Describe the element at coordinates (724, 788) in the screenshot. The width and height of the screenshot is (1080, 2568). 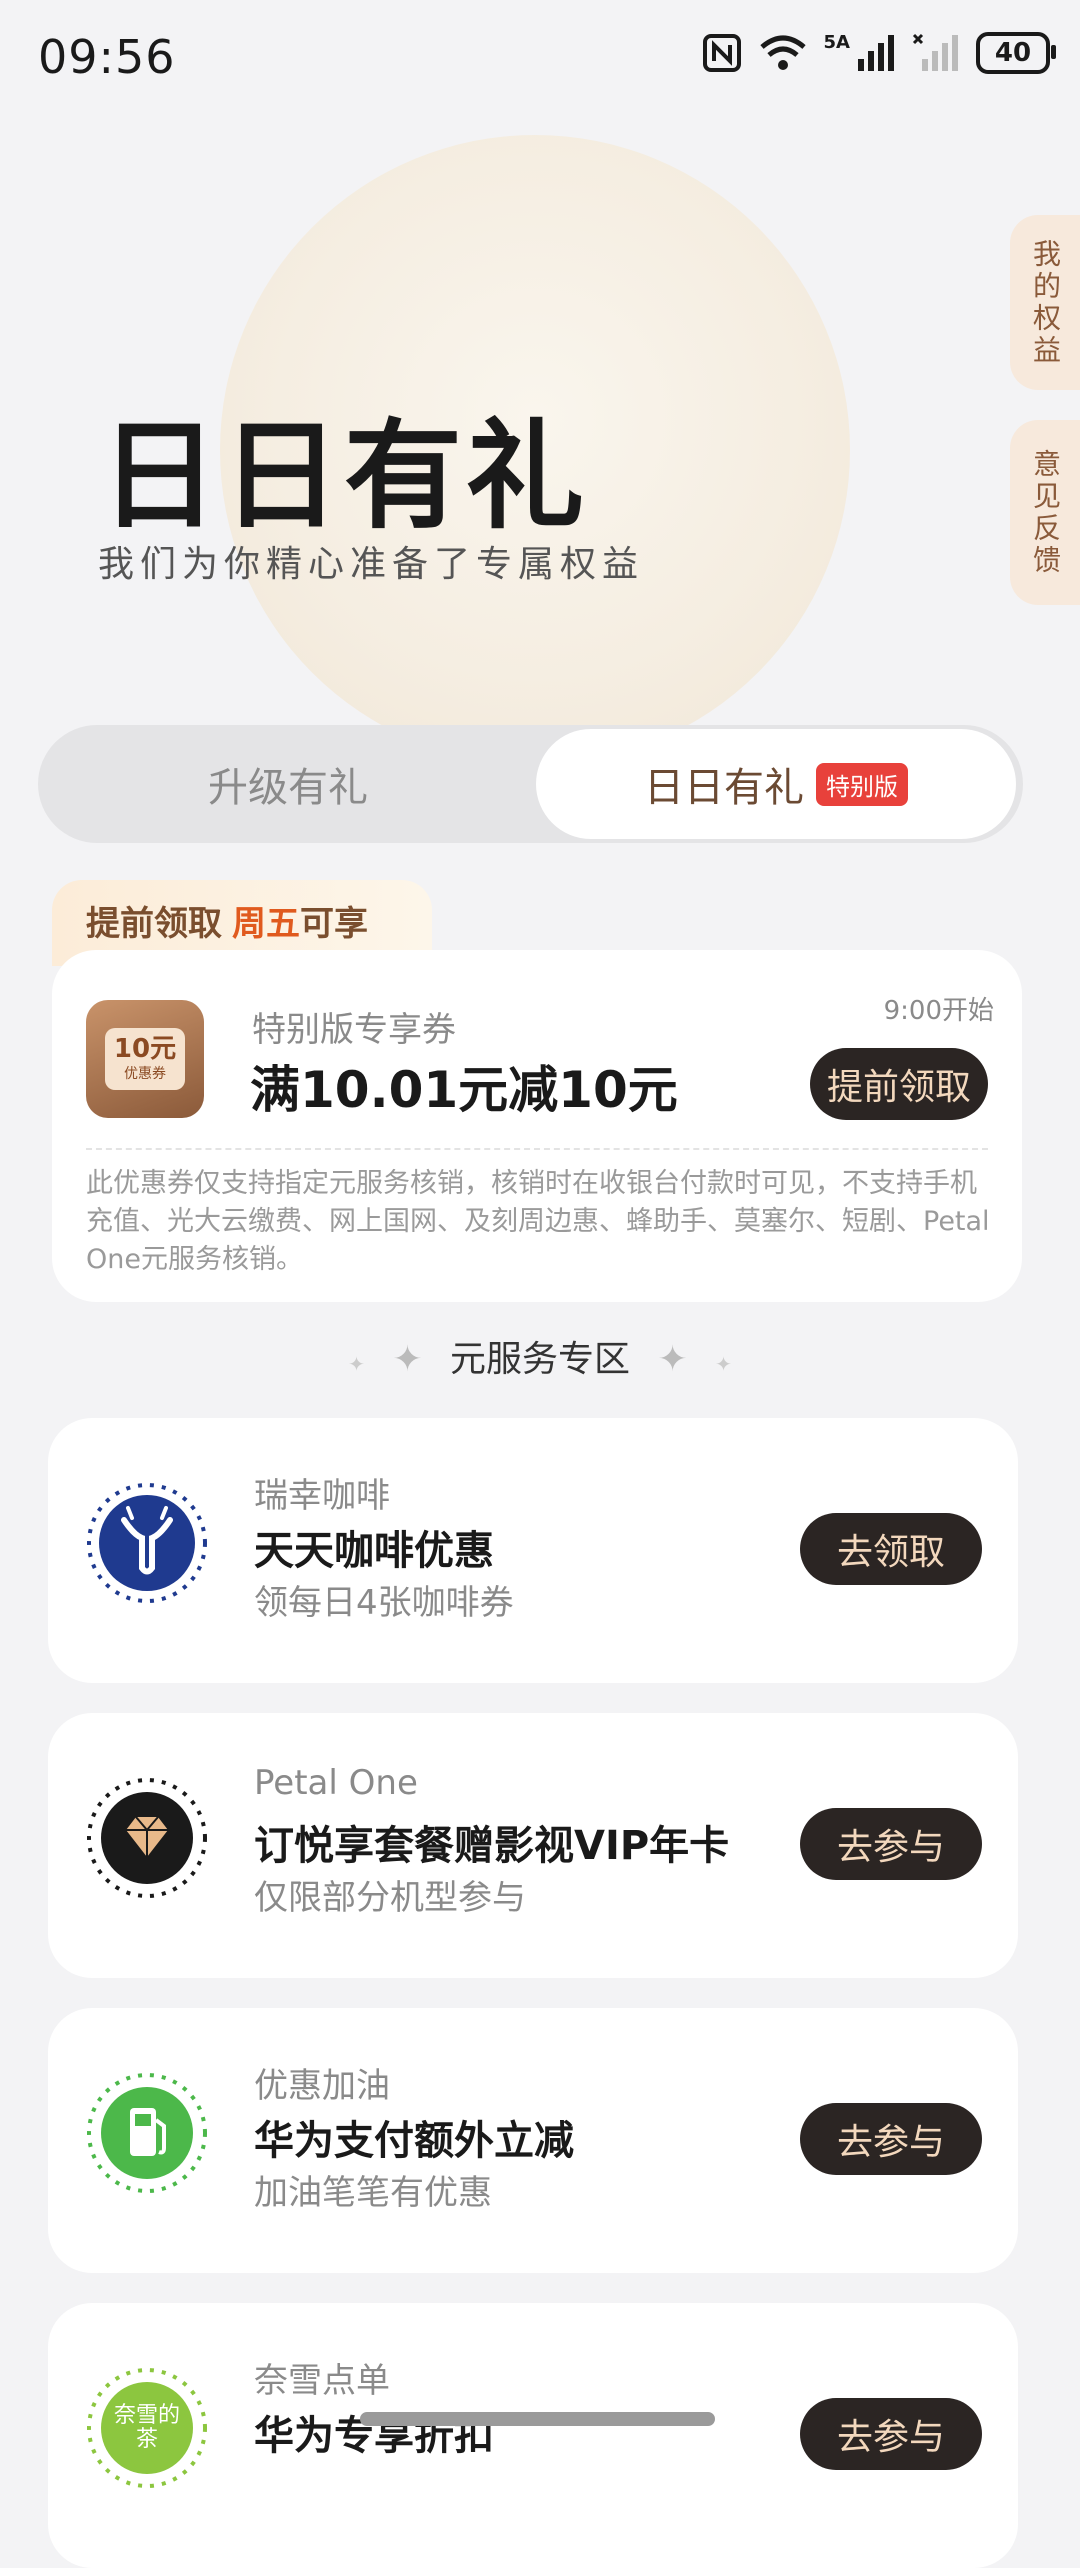
I see `tab-daily-label: 日日有礼` at that location.